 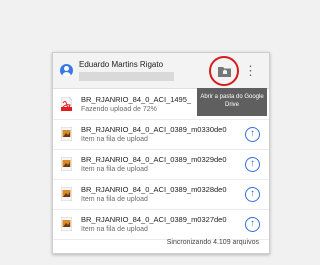 I want to click on file-name: BR_RJANRIO_84_0_ACI_0389_m0329de0, so click(x=154, y=159).